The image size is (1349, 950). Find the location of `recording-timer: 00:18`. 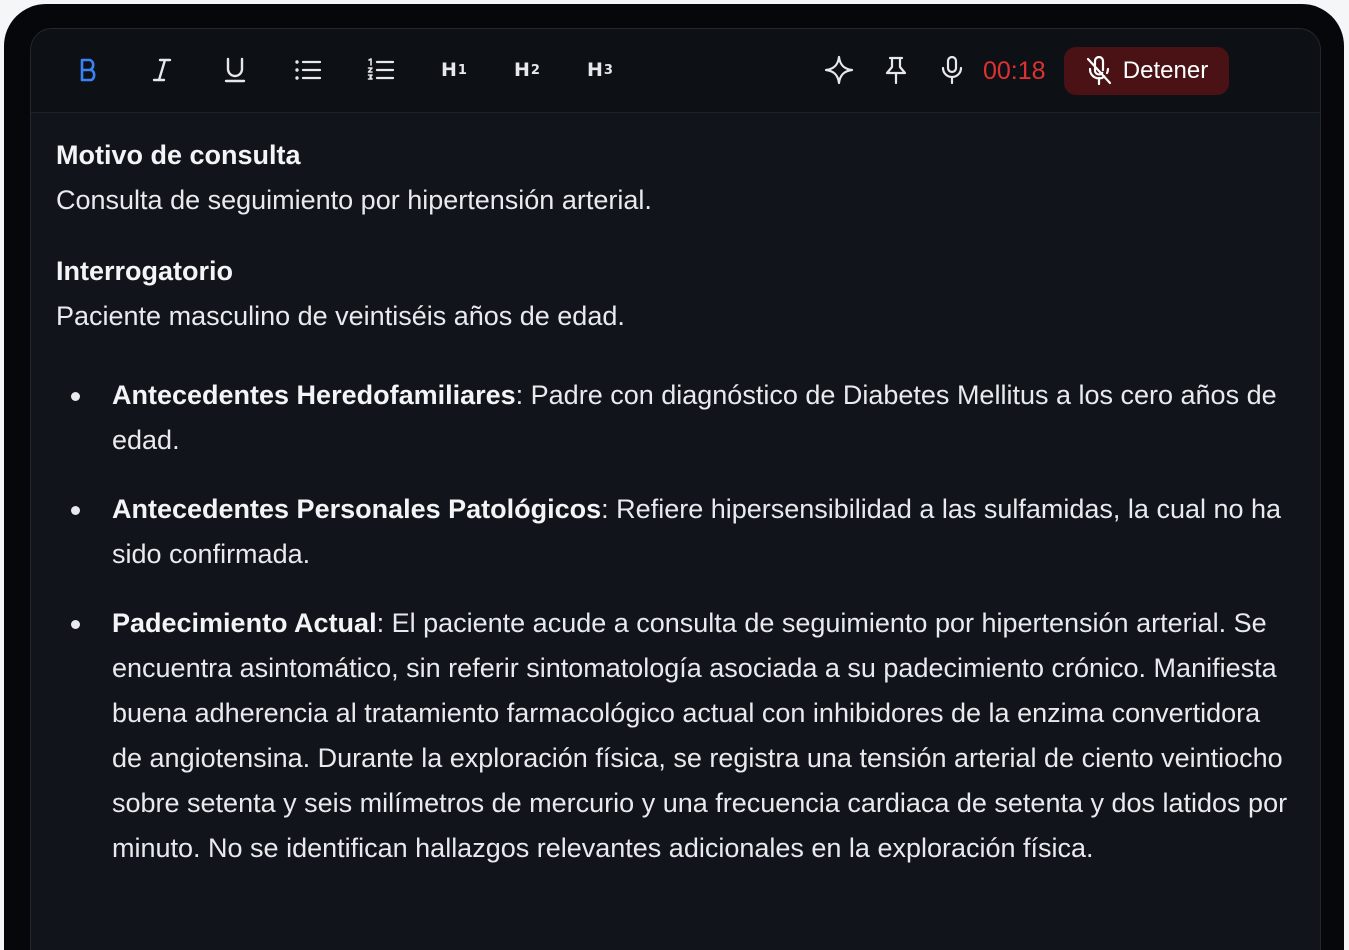

recording-timer: 00:18 is located at coordinates (1014, 71).